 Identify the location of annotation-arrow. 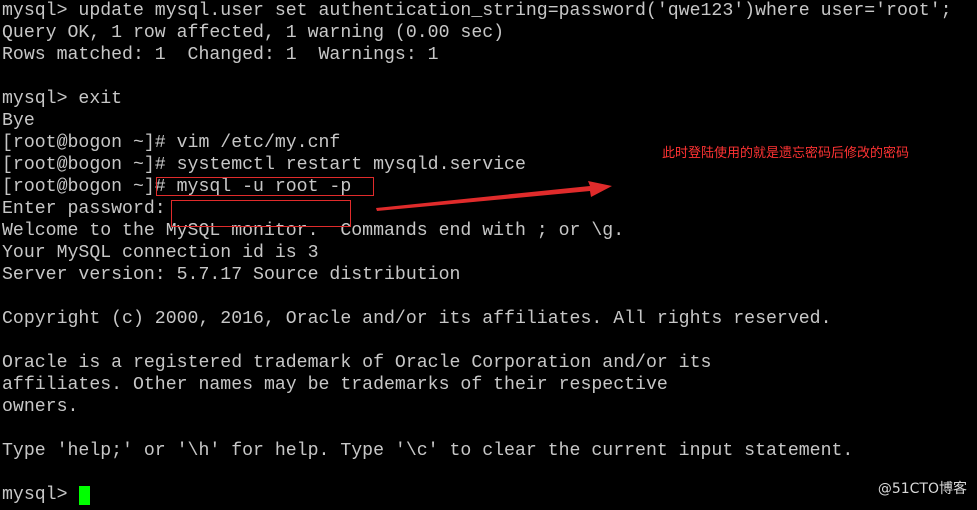
(494, 196).